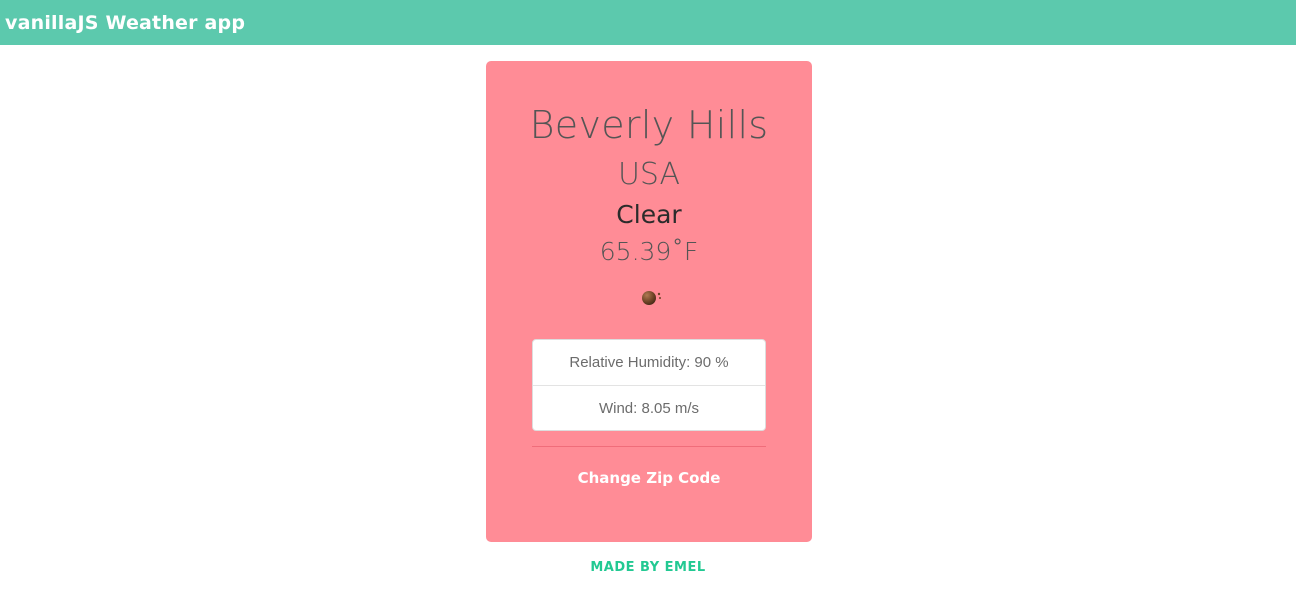  Describe the element at coordinates (649, 125) in the screenshot. I see `city-name: Beverly Hills` at that location.